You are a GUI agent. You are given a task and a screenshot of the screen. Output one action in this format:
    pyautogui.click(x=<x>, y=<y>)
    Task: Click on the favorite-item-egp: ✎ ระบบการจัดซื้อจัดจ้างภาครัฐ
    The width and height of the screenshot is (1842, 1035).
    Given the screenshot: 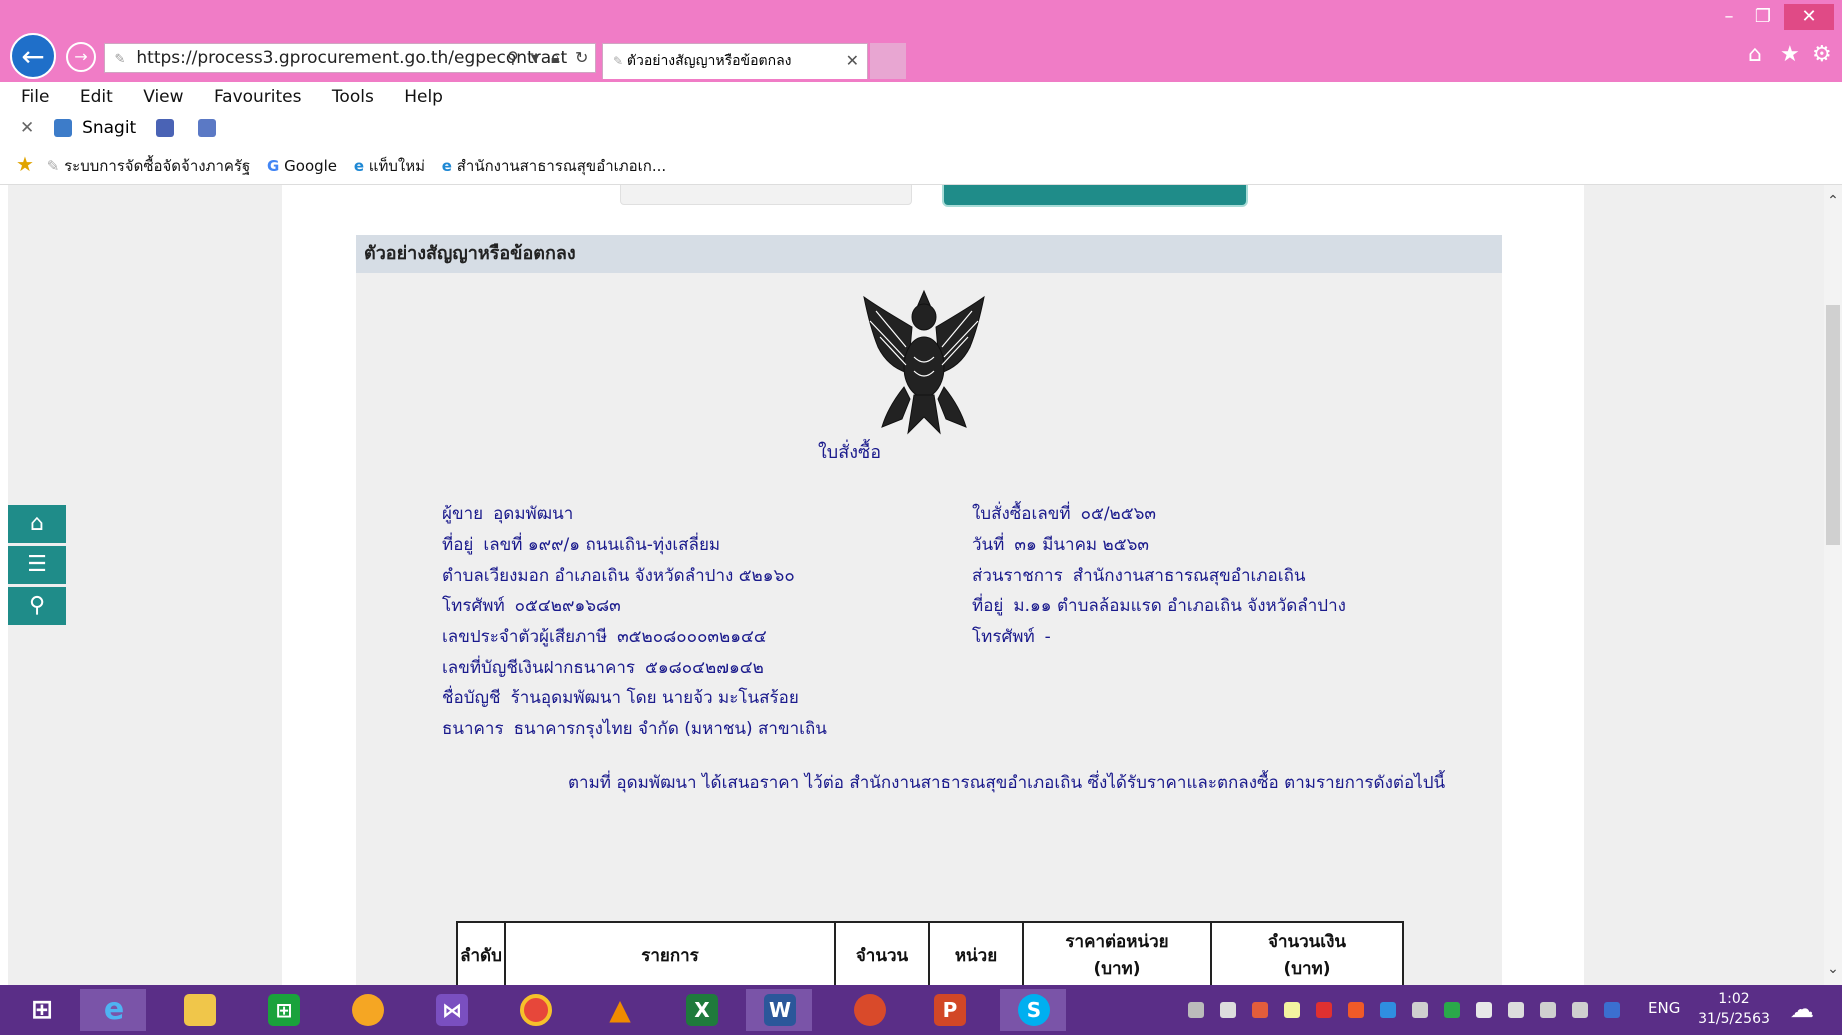 What is the action you would take?
    pyautogui.click(x=145, y=166)
    